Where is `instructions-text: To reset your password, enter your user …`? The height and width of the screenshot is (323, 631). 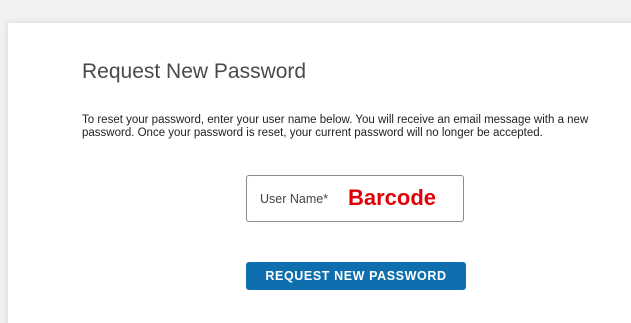 instructions-text: To reset your password, enter your user … is located at coordinates (335, 126).